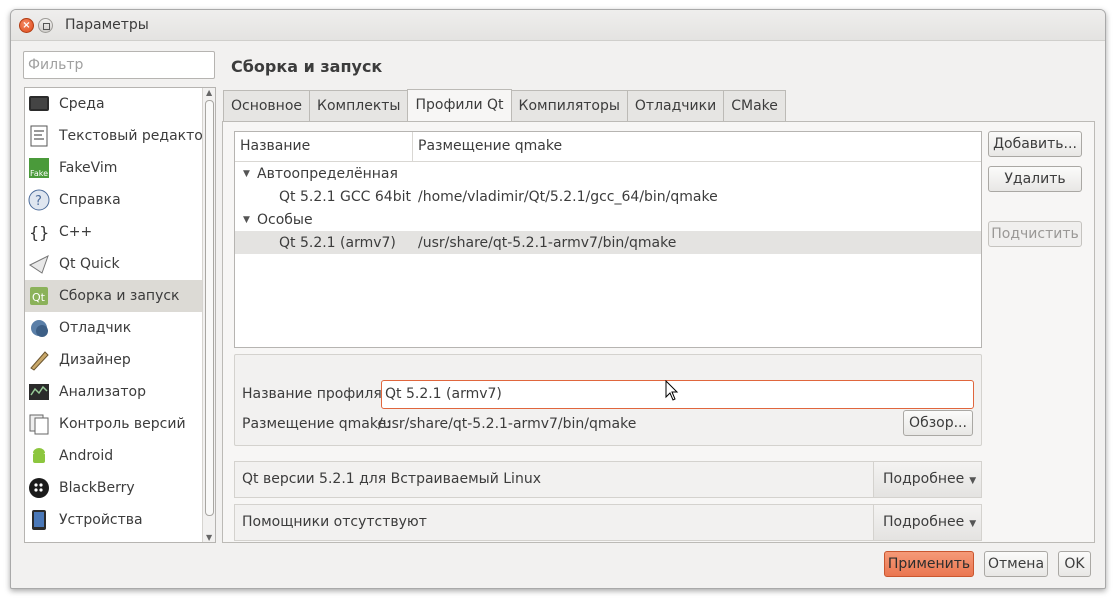 Image resolution: width=1120 pixels, height=604 pixels. Describe the element at coordinates (120, 456) in the screenshot. I see `sidebar-item: Android` at that location.